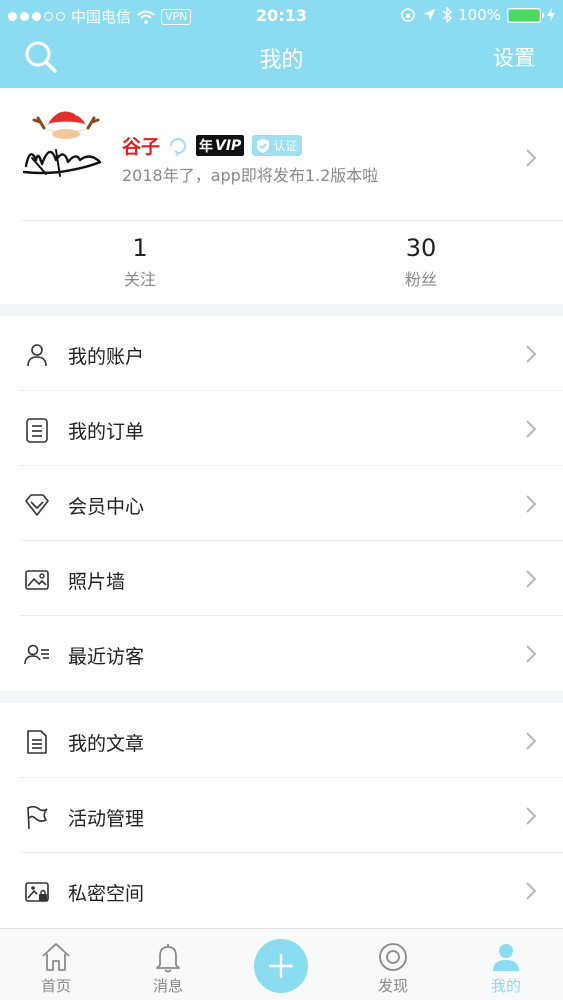 Image resolution: width=563 pixels, height=1000 pixels. What do you see at coordinates (106, 819) in the screenshot?
I see `menu-item-label: 活动管理` at bounding box center [106, 819].